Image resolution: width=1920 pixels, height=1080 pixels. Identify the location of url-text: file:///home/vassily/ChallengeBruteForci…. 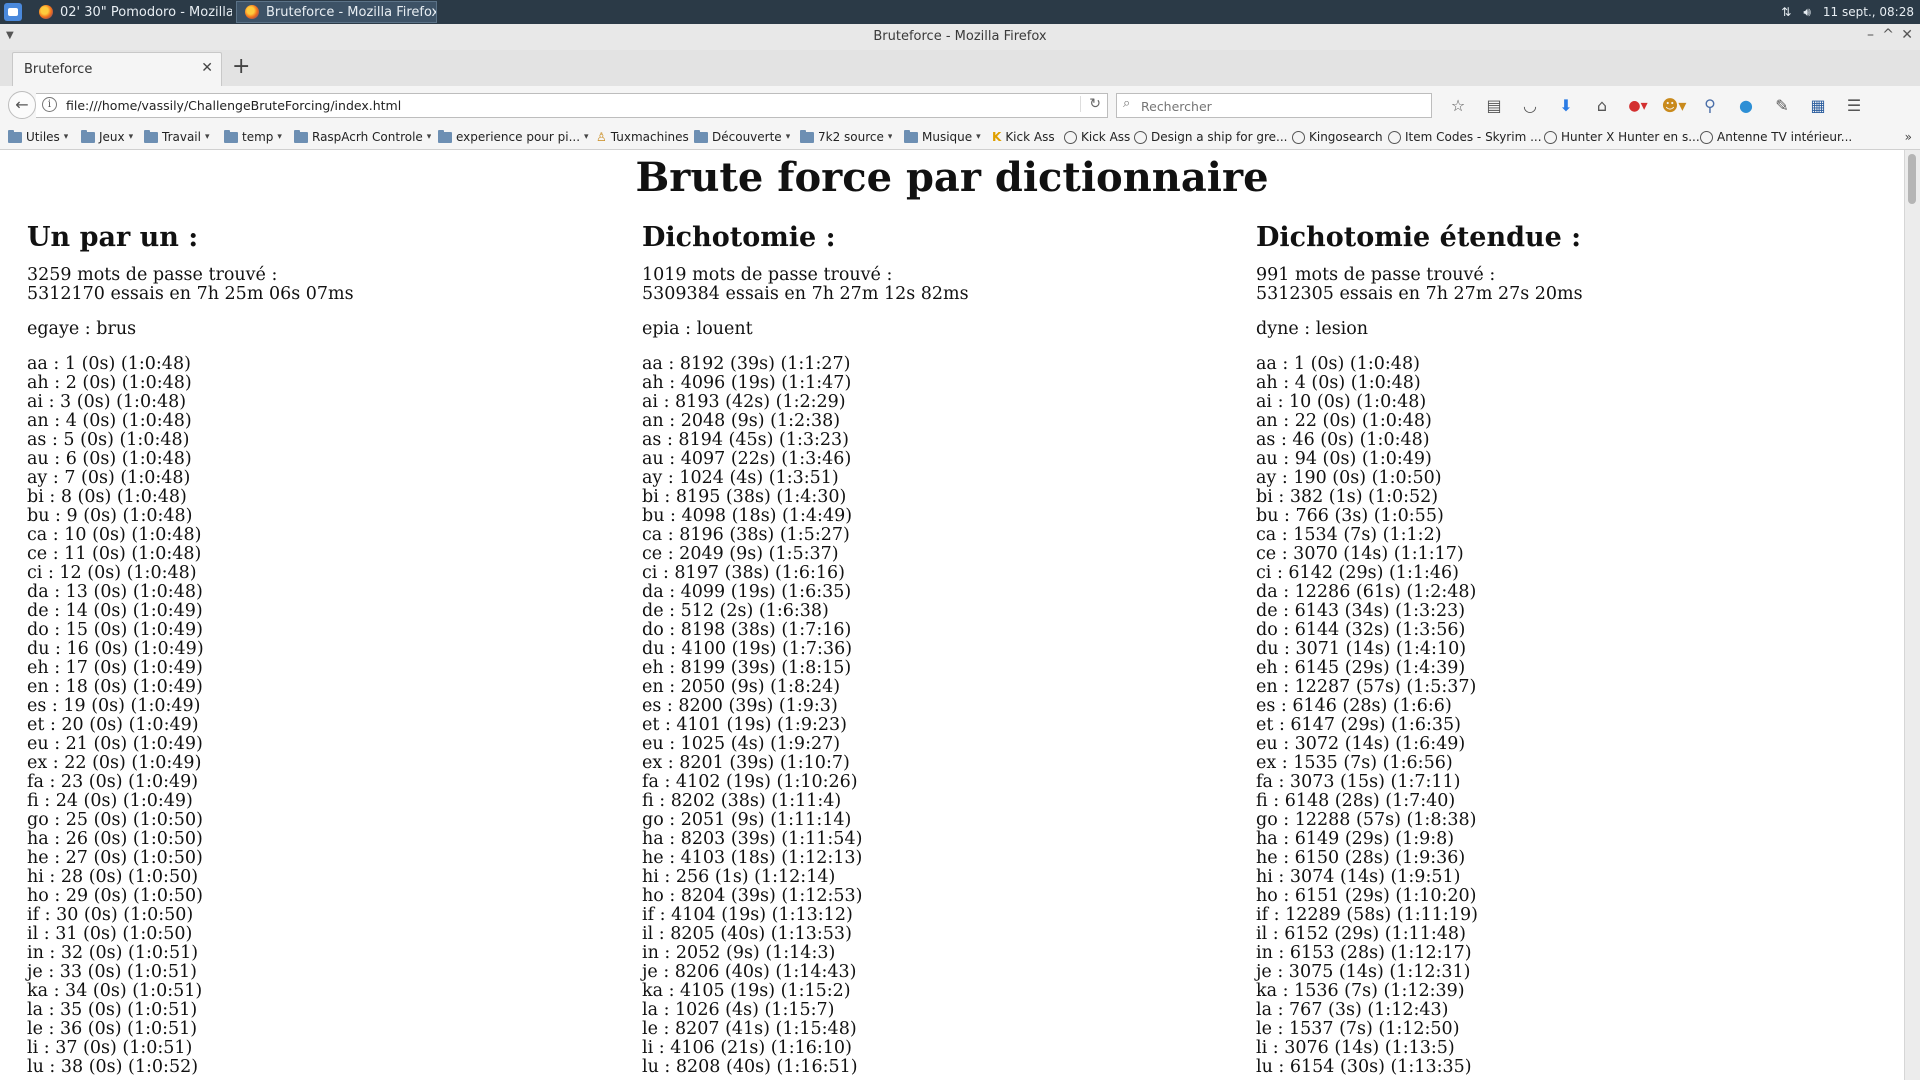
(233, 105).